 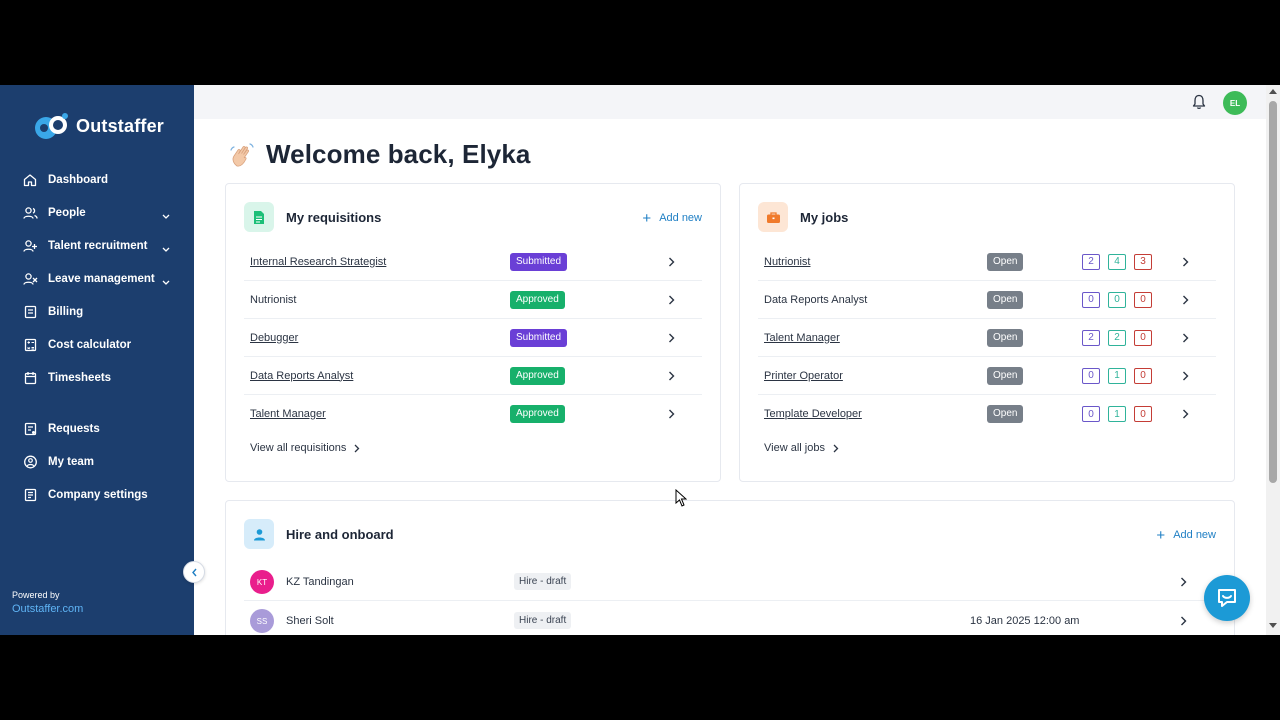 I want to click on scrollbar-thumb, so click(x=1273, y=292).